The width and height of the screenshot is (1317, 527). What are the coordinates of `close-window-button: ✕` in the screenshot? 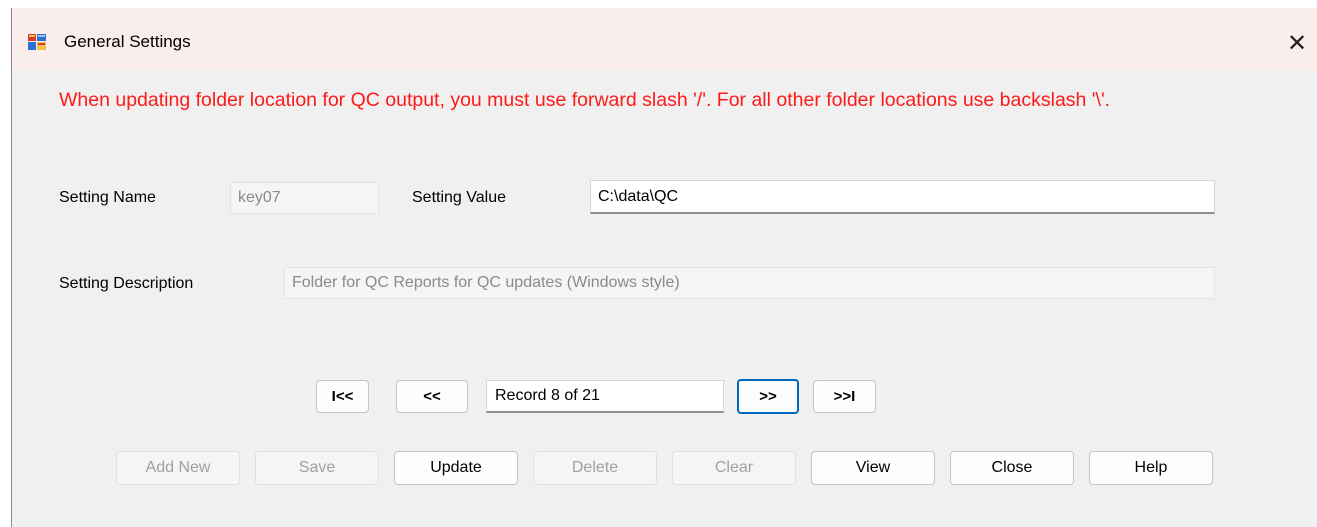 It's located at (1296, 43).